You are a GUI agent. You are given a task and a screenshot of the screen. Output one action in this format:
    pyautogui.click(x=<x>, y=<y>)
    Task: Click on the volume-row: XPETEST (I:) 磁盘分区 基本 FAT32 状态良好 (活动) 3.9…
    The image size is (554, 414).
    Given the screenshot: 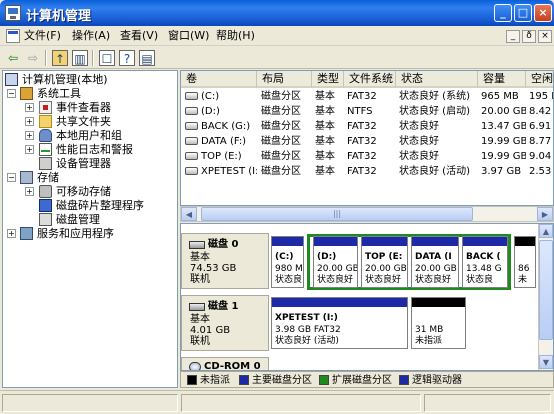 What is the action you would take?
    pyautogui.click(x=367, y=171)
    